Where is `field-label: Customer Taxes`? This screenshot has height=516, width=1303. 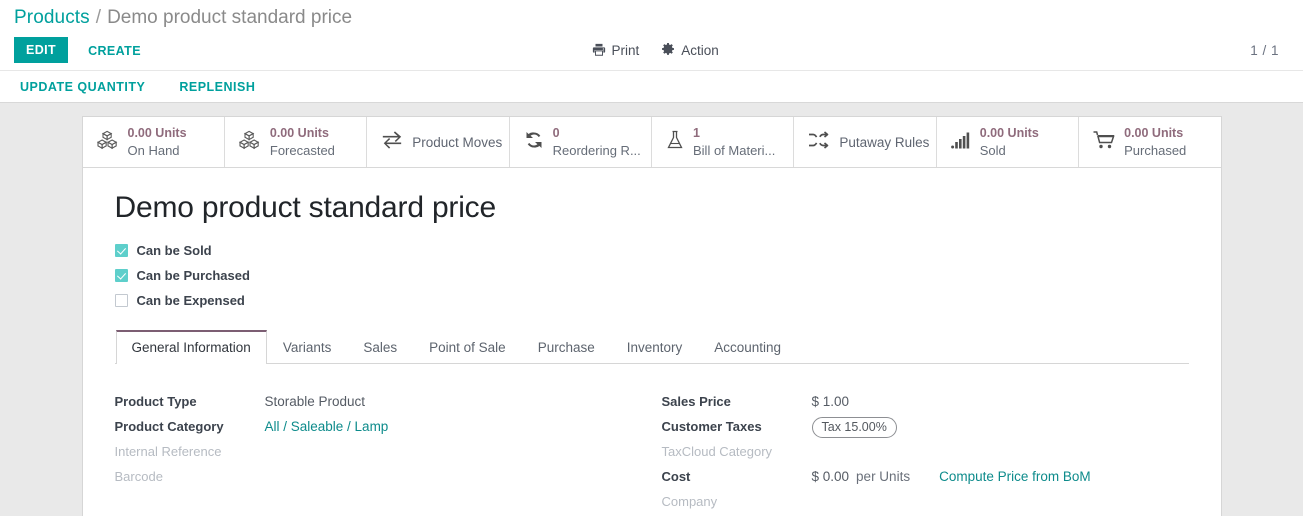
field-label: Customer Taxes is located at coordinates (711, 426).